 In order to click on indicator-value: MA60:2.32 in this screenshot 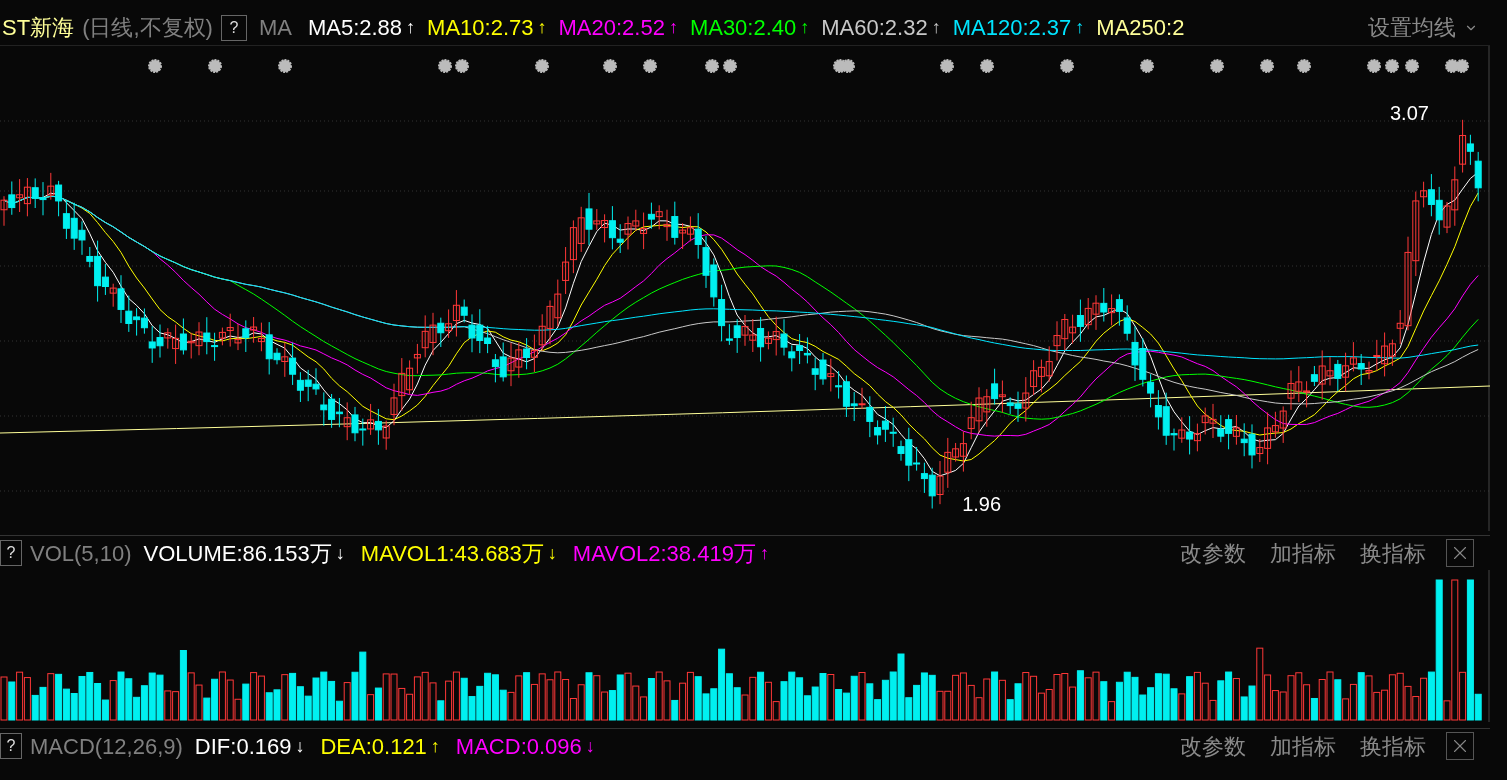, I will do `click(874, 28)`.